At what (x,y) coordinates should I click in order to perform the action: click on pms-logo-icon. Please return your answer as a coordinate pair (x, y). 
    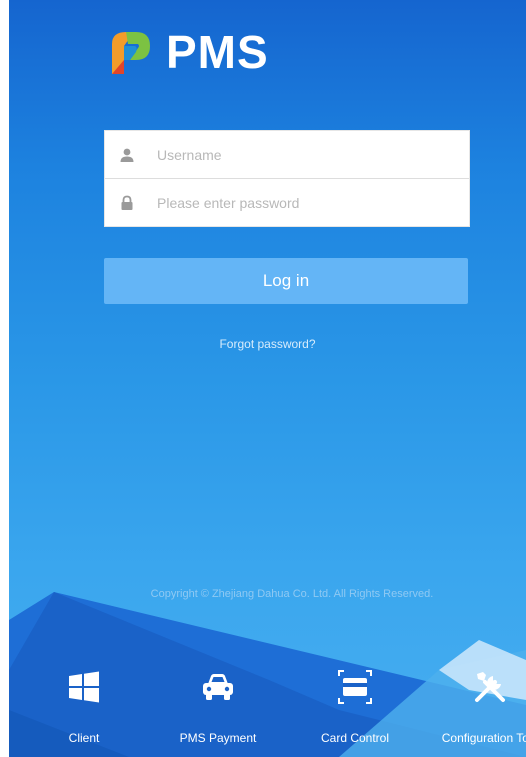
    Looking at the image, I should click on (131, 53).